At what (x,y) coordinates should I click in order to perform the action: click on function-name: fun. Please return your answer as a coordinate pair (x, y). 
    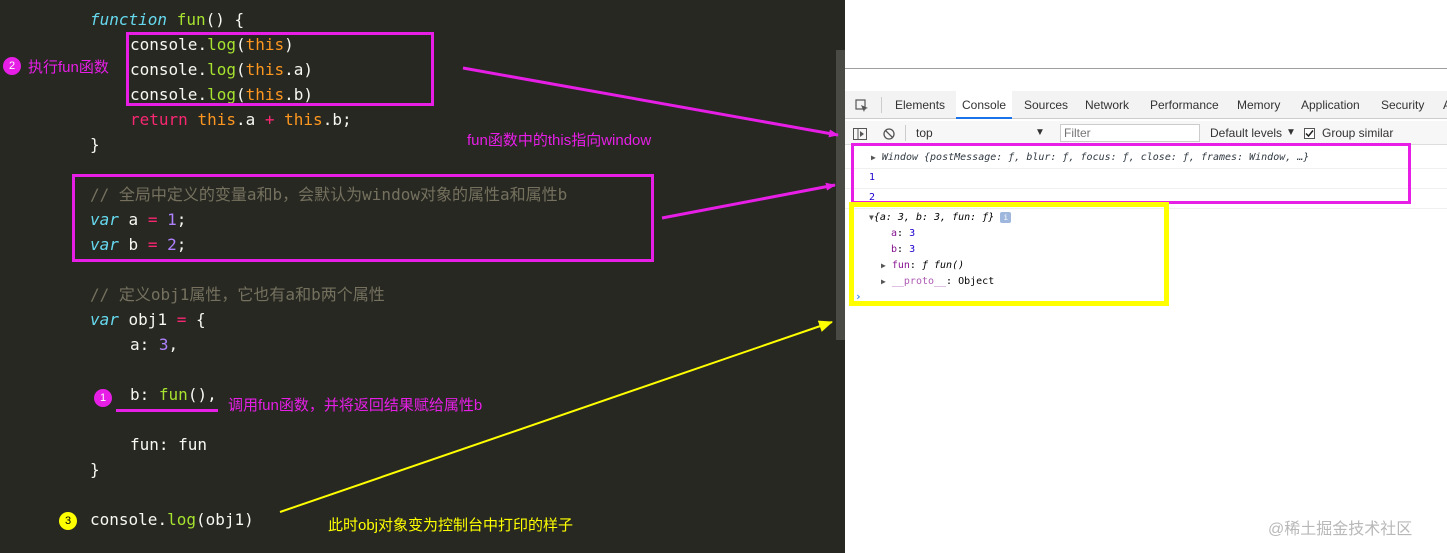
    Looking at the image, I should click on (191, 19).